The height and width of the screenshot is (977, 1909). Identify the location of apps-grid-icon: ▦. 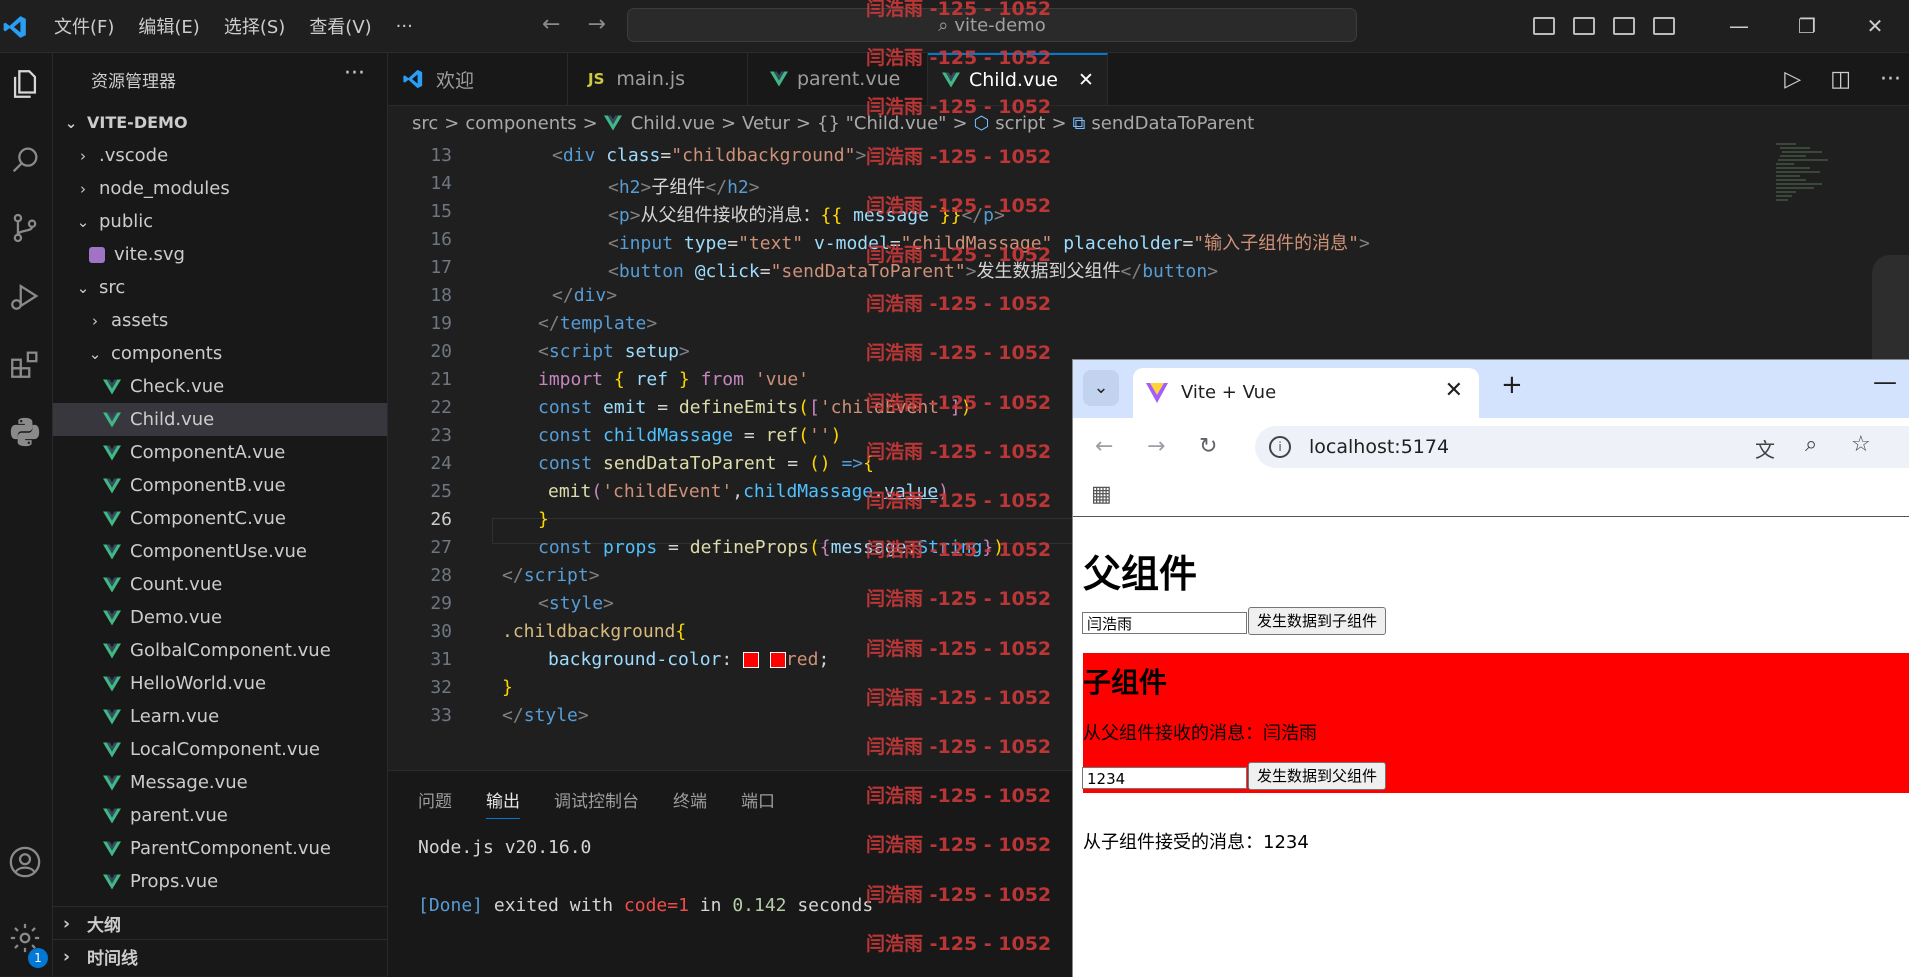
(1101, 494).